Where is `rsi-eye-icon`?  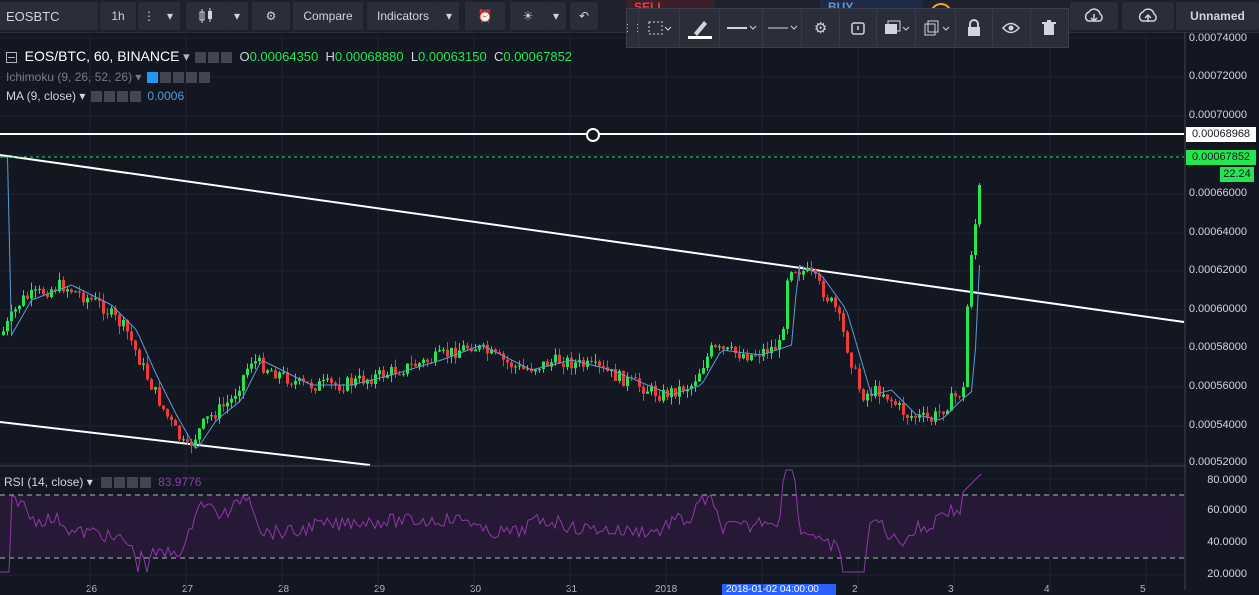
rsi-eye-icon is located at coordinates (107, 483).